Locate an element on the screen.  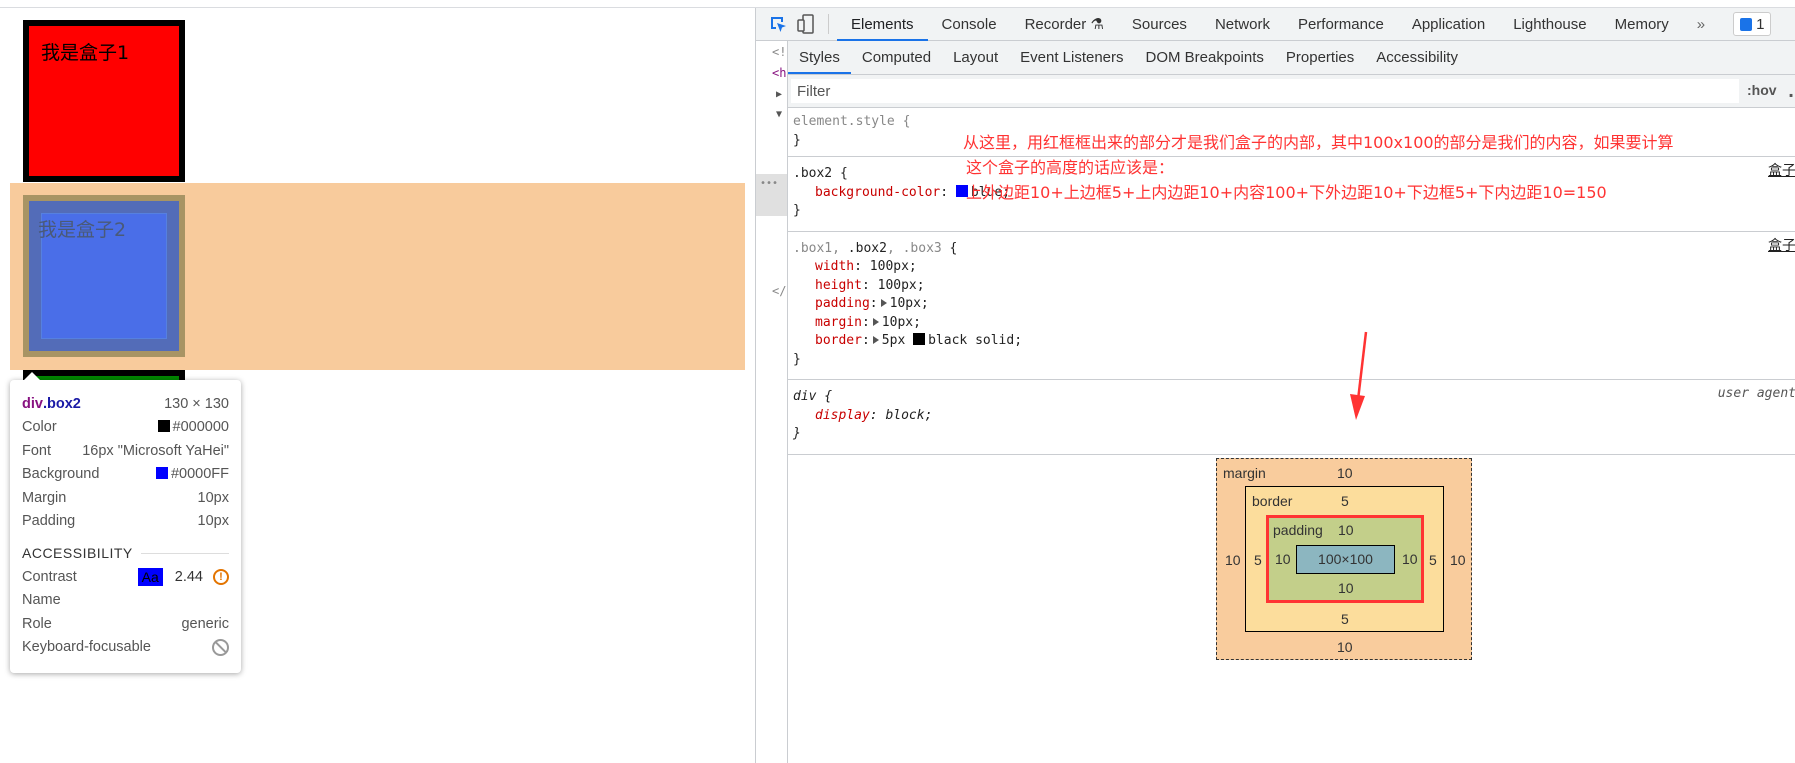
property-name: border is located at coordinates (838, 340).